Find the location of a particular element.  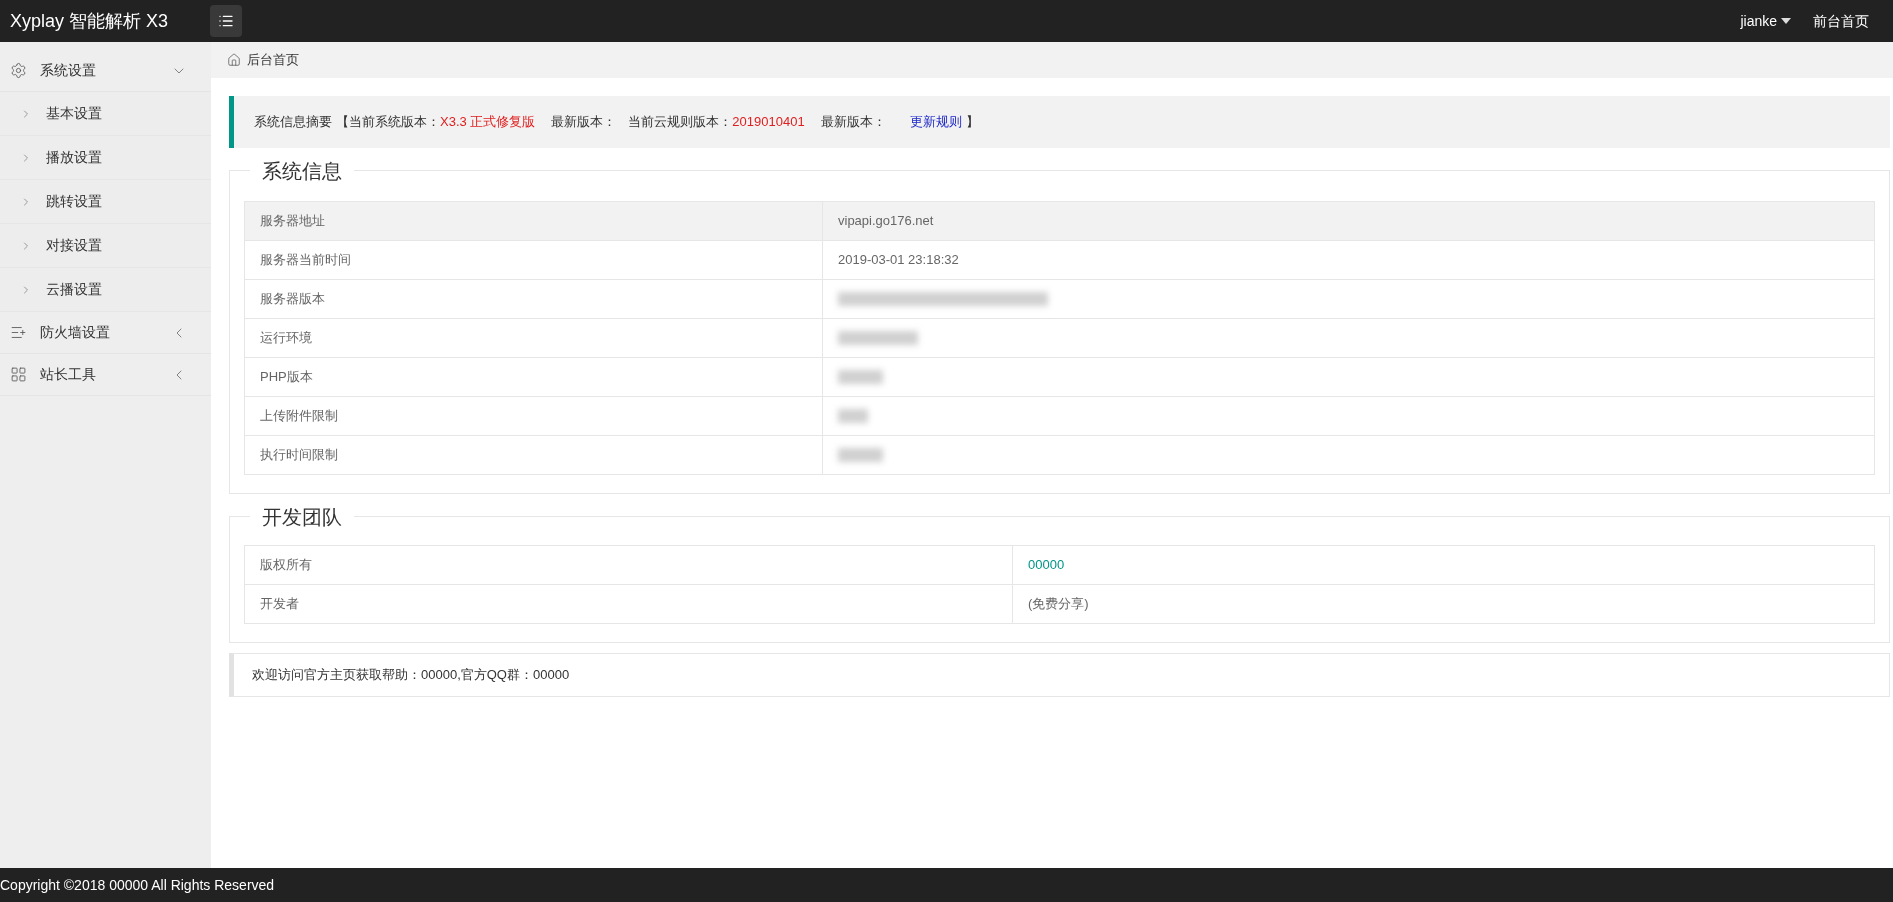

summary-text: 【当前系统版本： is located at coordinates (388, 122).